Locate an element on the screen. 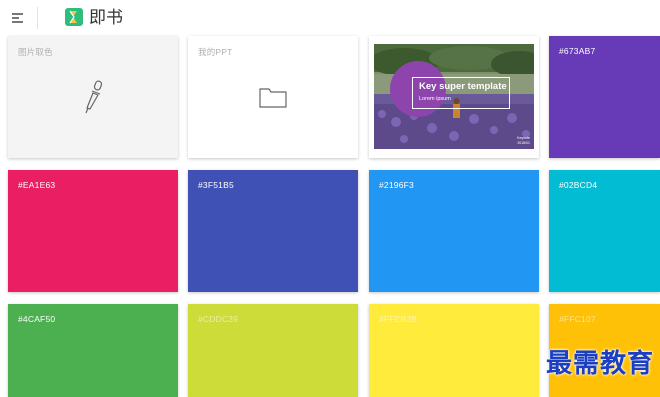 The height and width of the screenshot is (397, 660). color-hex-label: #2196F3 is located at coordinates (396, 185).